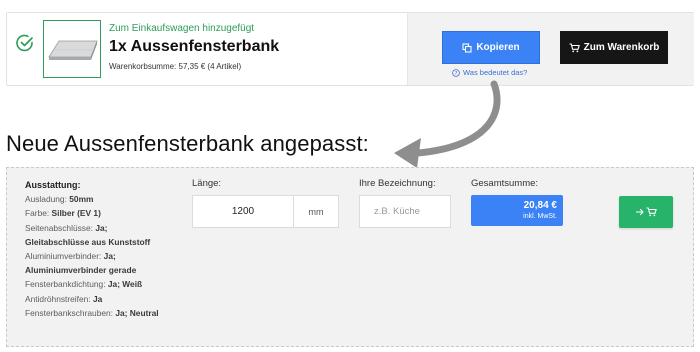  Describe the element at coordinates (621, 47) in the screenshot. I see `go-to-cart-label: Zum Warenkorb` at that location.